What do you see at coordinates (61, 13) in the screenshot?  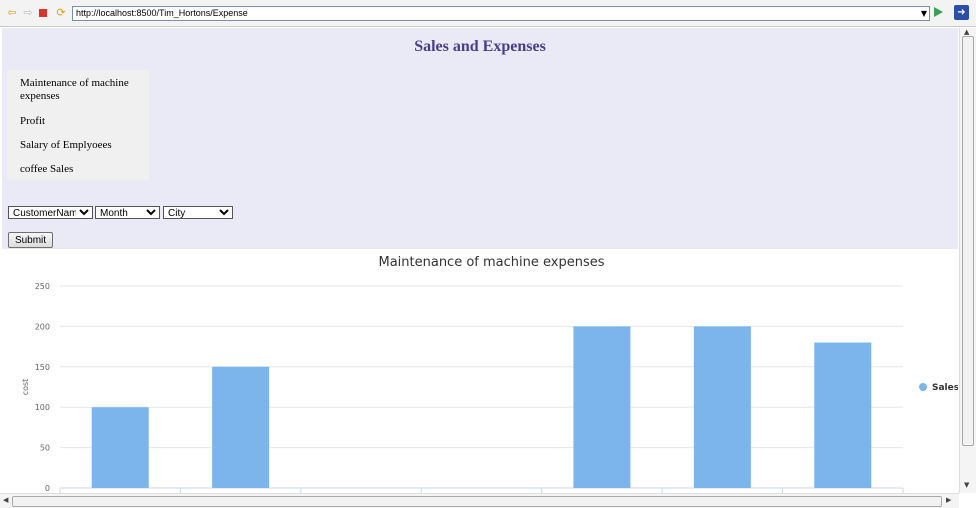 I see `refresh-icon: ⟳` at bounding box center [61, 13].